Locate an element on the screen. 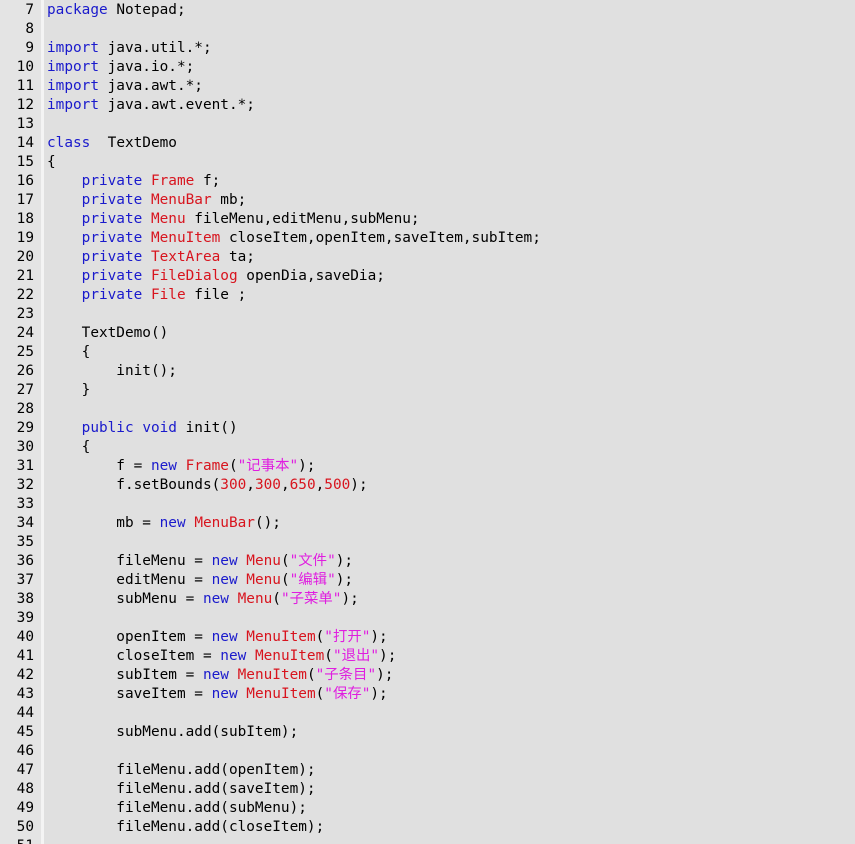  code-line: 36 fileMenu = new Menu("文件"); is located at coordinates (427, 561).